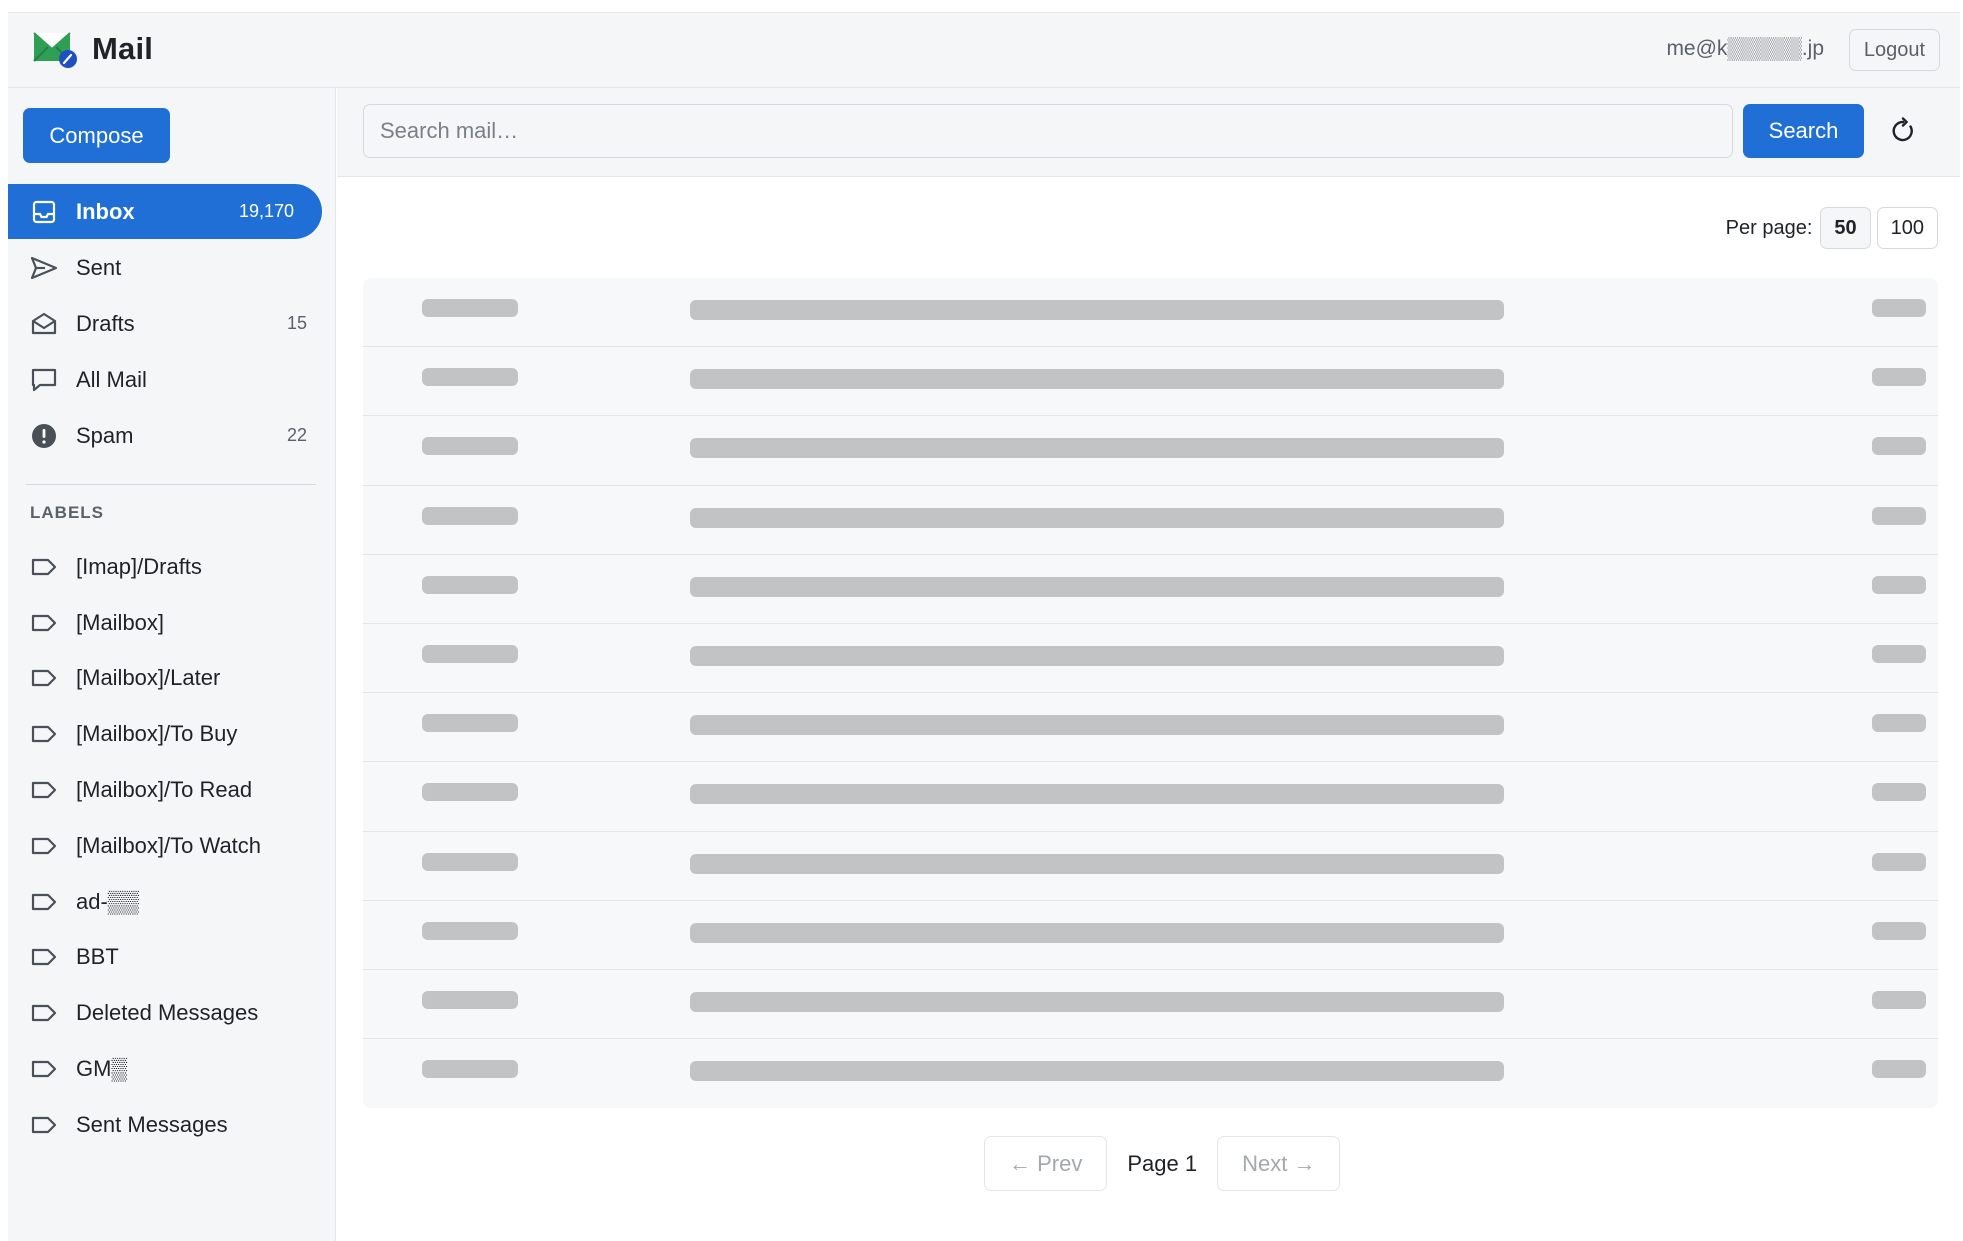 The height and width of the screenshot is (1241, 1963). Describe the element at coordinates (105, 323) in the screenshot. I see `sidebar-item-label: Drafts` at that location.